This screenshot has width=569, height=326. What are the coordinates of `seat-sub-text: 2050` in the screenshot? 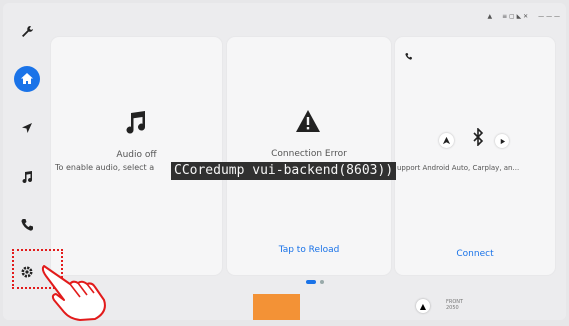 It's located at (452, 308).